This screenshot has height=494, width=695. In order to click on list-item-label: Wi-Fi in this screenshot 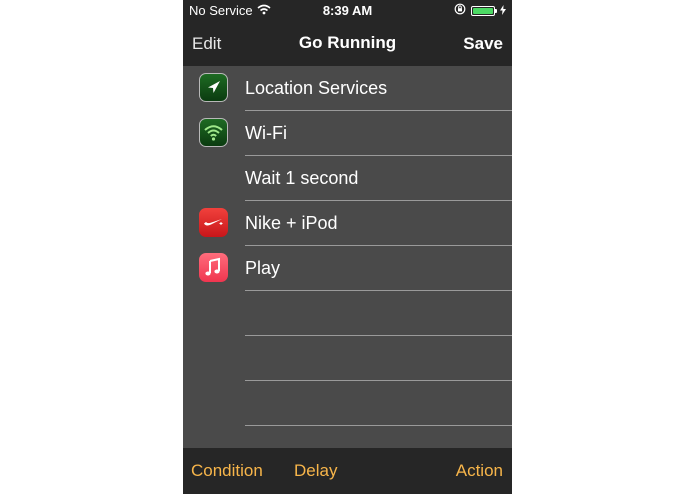, I will do `click(266, 133)`.